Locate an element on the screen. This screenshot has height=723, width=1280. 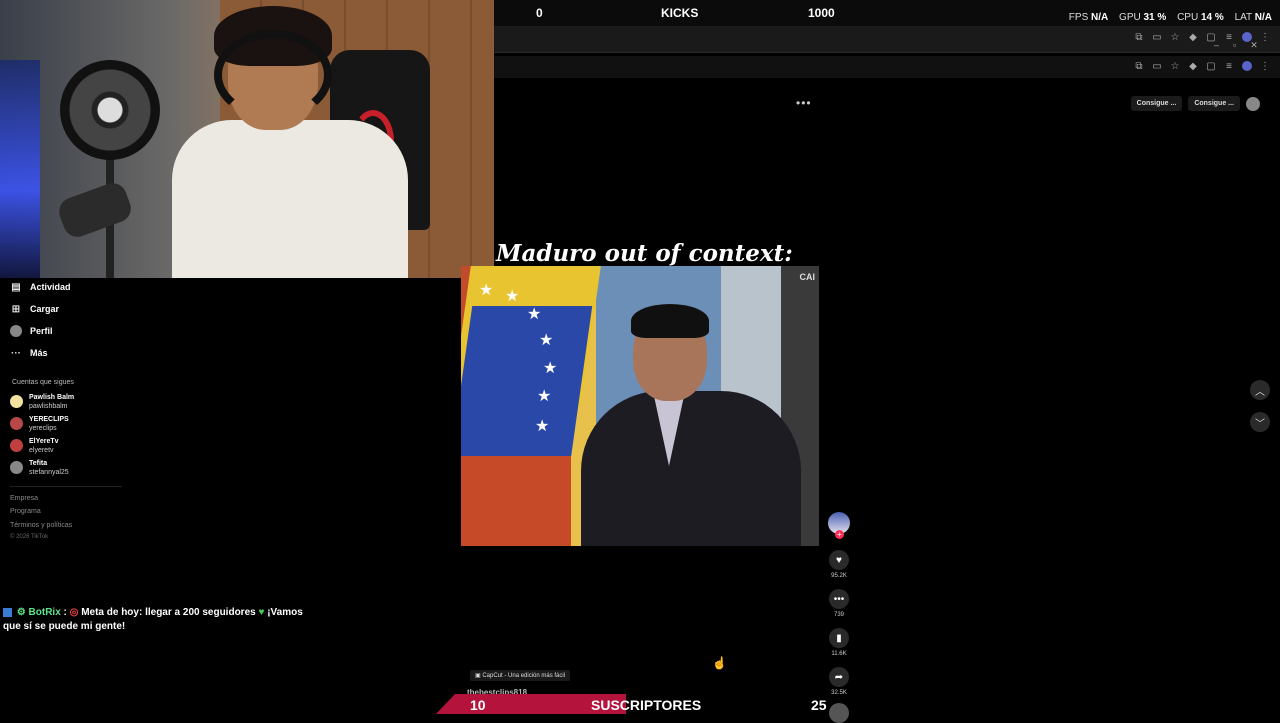
puzzle-icon: ▢ is located at coordinates (1211, 66).